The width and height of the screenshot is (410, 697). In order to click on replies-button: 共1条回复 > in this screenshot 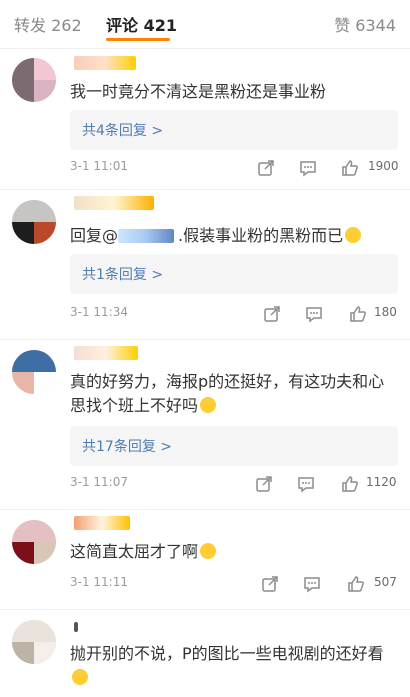, I will do `click(234, 274)`.